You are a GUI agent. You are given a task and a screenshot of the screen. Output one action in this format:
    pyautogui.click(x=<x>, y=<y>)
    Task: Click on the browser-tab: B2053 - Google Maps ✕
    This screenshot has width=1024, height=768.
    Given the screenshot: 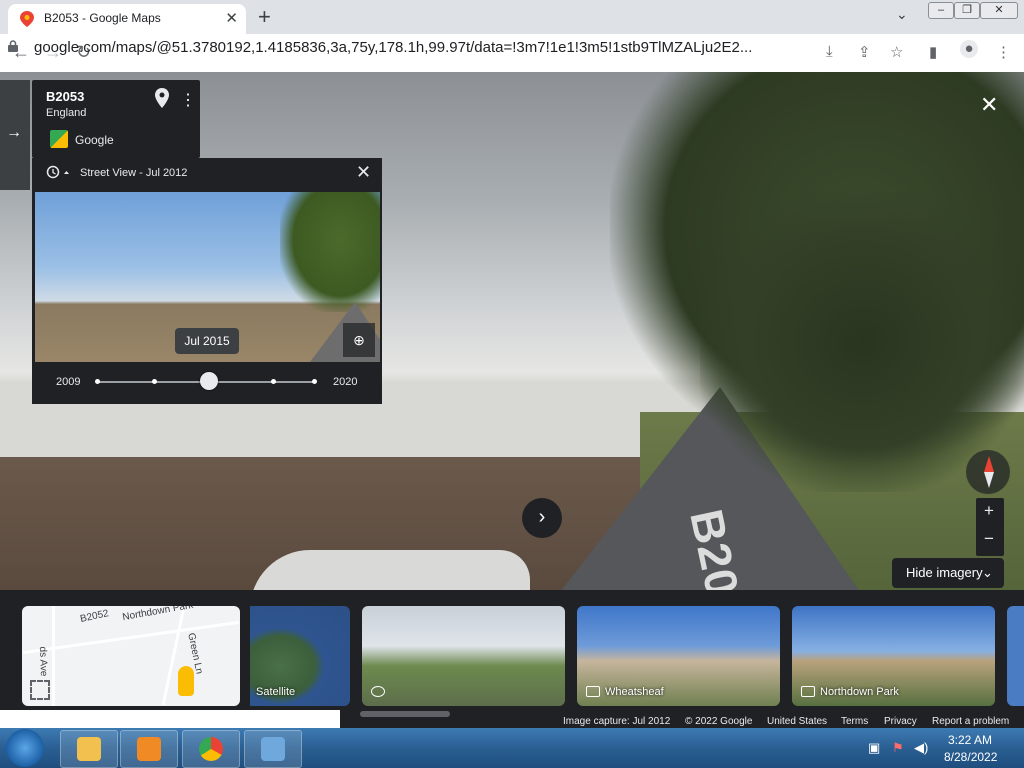 What is the action you would take?
    pyautogui.click(x=127, y=19)
    